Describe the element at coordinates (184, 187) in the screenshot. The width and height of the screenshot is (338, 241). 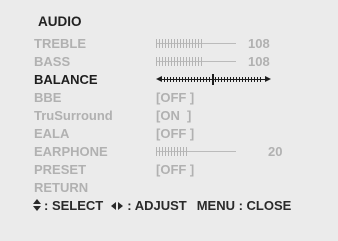
I see `menu-item-return: RETURN` at that location.